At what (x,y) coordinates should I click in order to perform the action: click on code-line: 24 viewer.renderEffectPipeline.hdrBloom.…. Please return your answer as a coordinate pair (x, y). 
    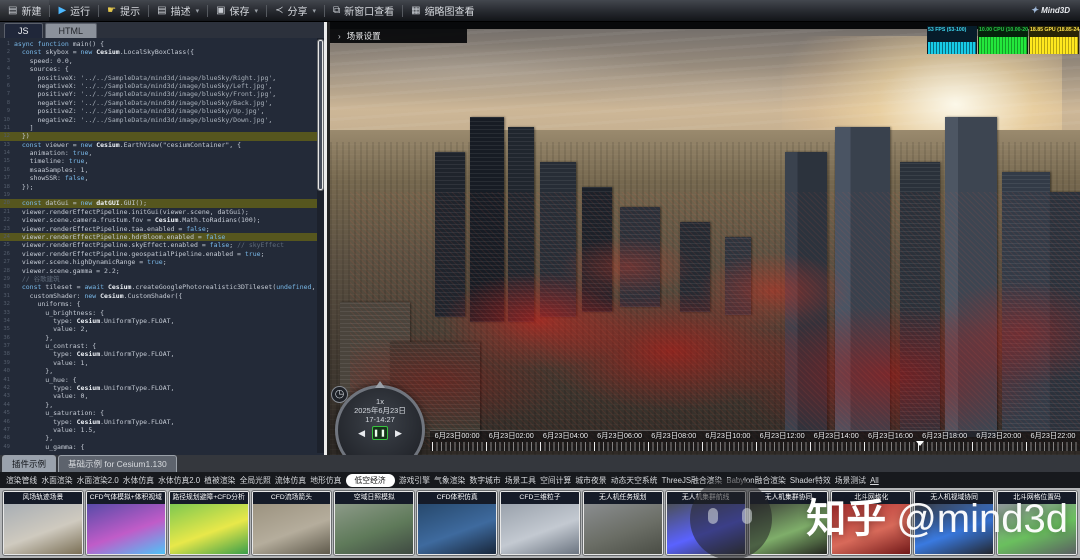
    Looking at the image, I should click on (162, 237).